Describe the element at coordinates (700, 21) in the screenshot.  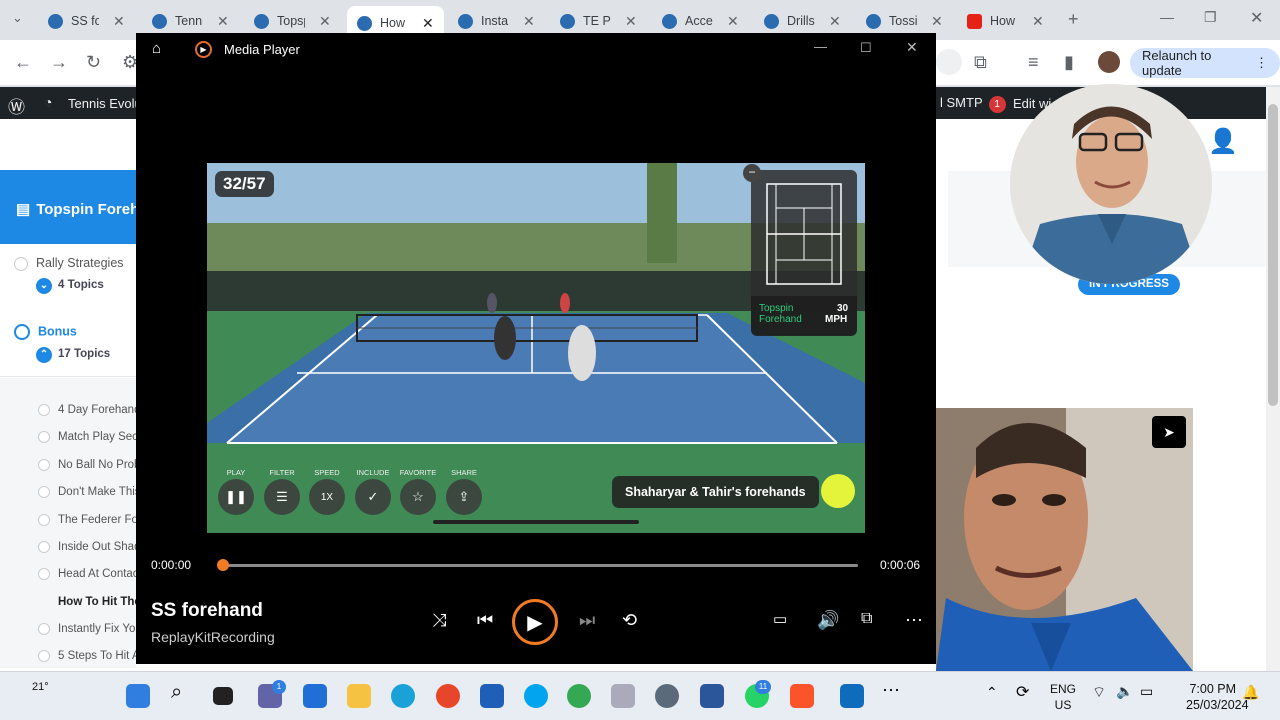
I see `browser-tab: Accel ✕` at that location.